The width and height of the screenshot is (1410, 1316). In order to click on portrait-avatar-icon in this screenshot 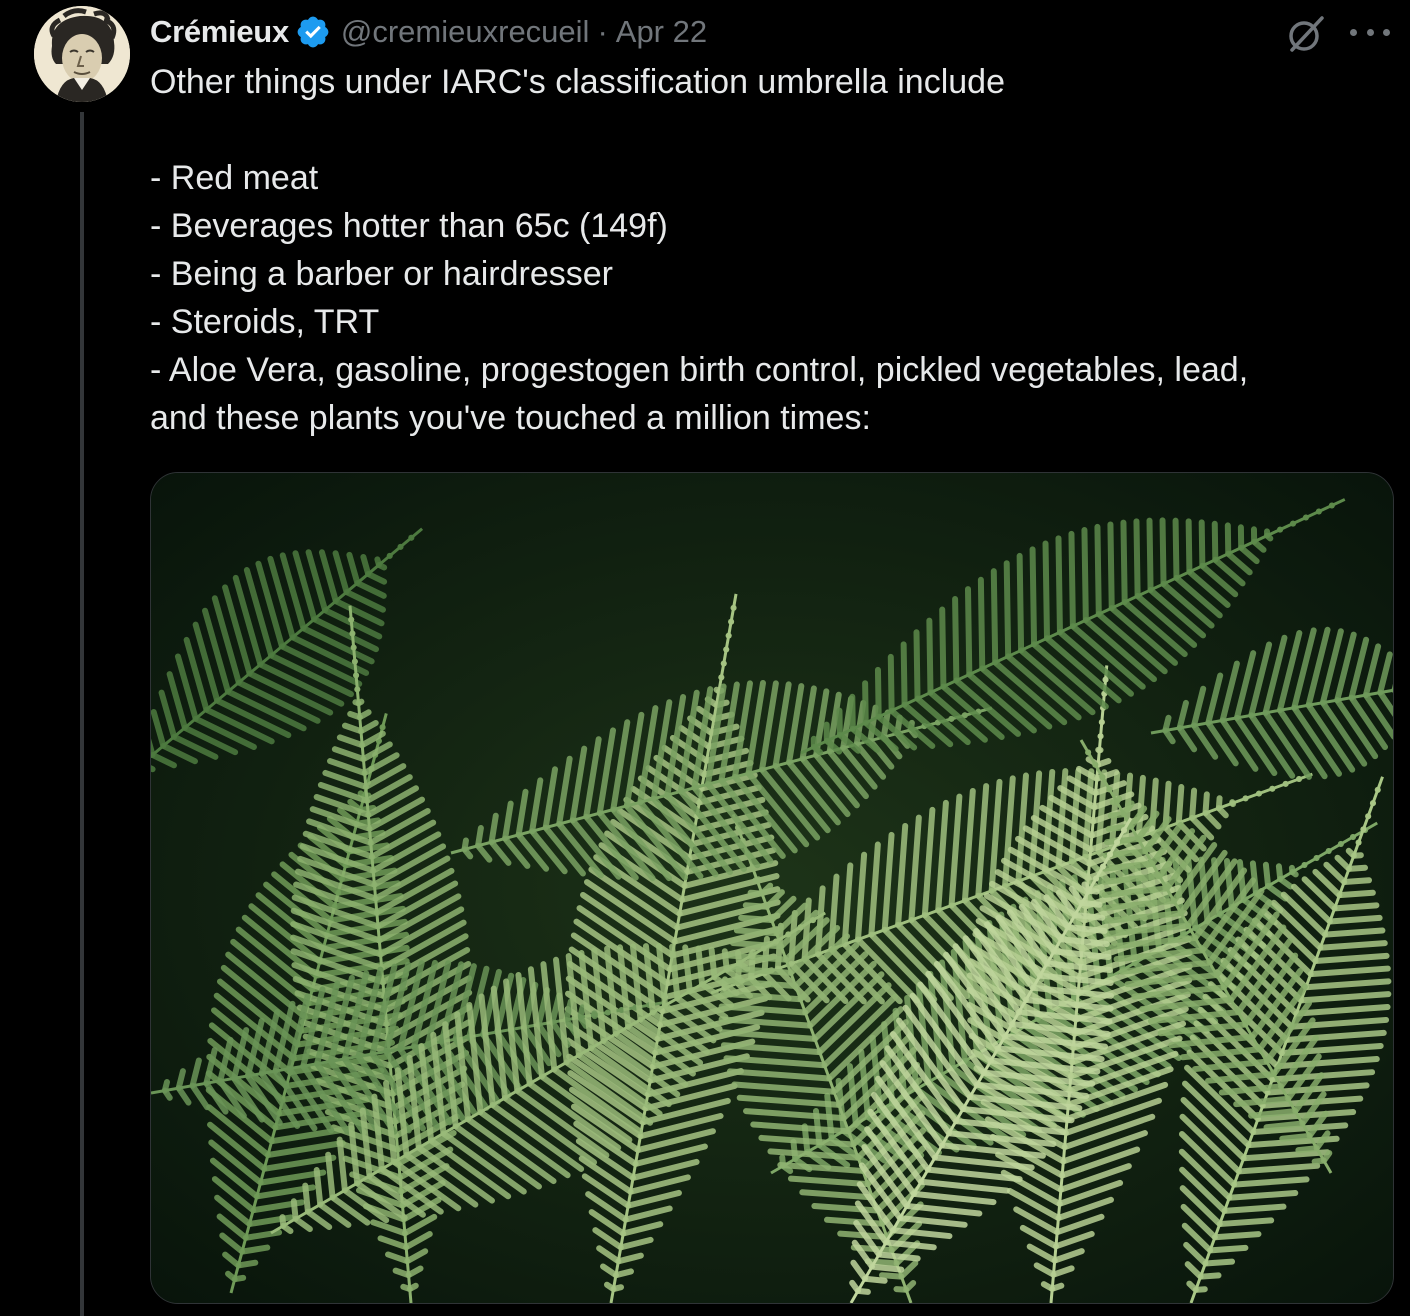, I will do `click(82, 54)`.